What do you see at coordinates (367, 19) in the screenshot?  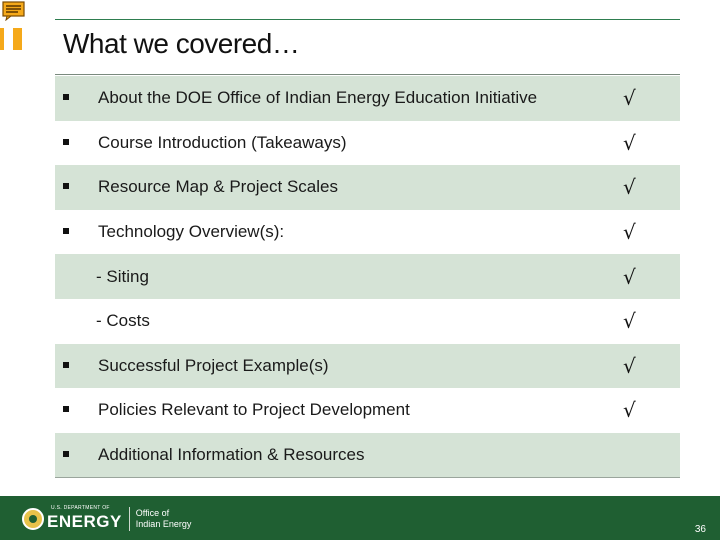 I see `top-rule` at bounding box center [367, 19].